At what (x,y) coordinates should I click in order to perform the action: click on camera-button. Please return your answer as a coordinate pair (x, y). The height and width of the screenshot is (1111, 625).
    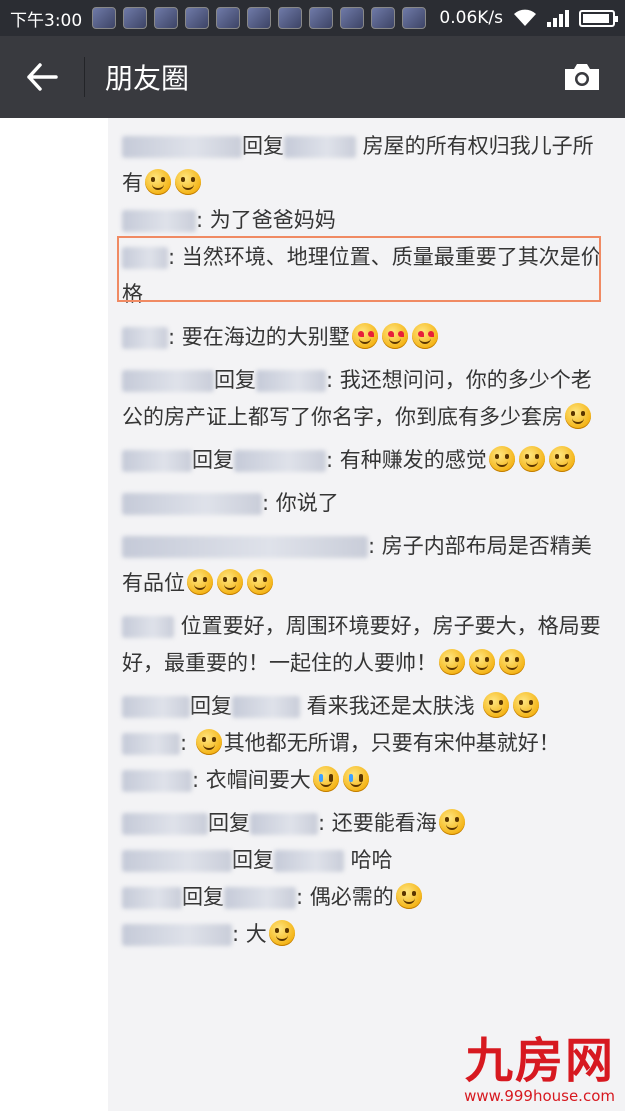
    Looking at the image, I should click on (582, 77).